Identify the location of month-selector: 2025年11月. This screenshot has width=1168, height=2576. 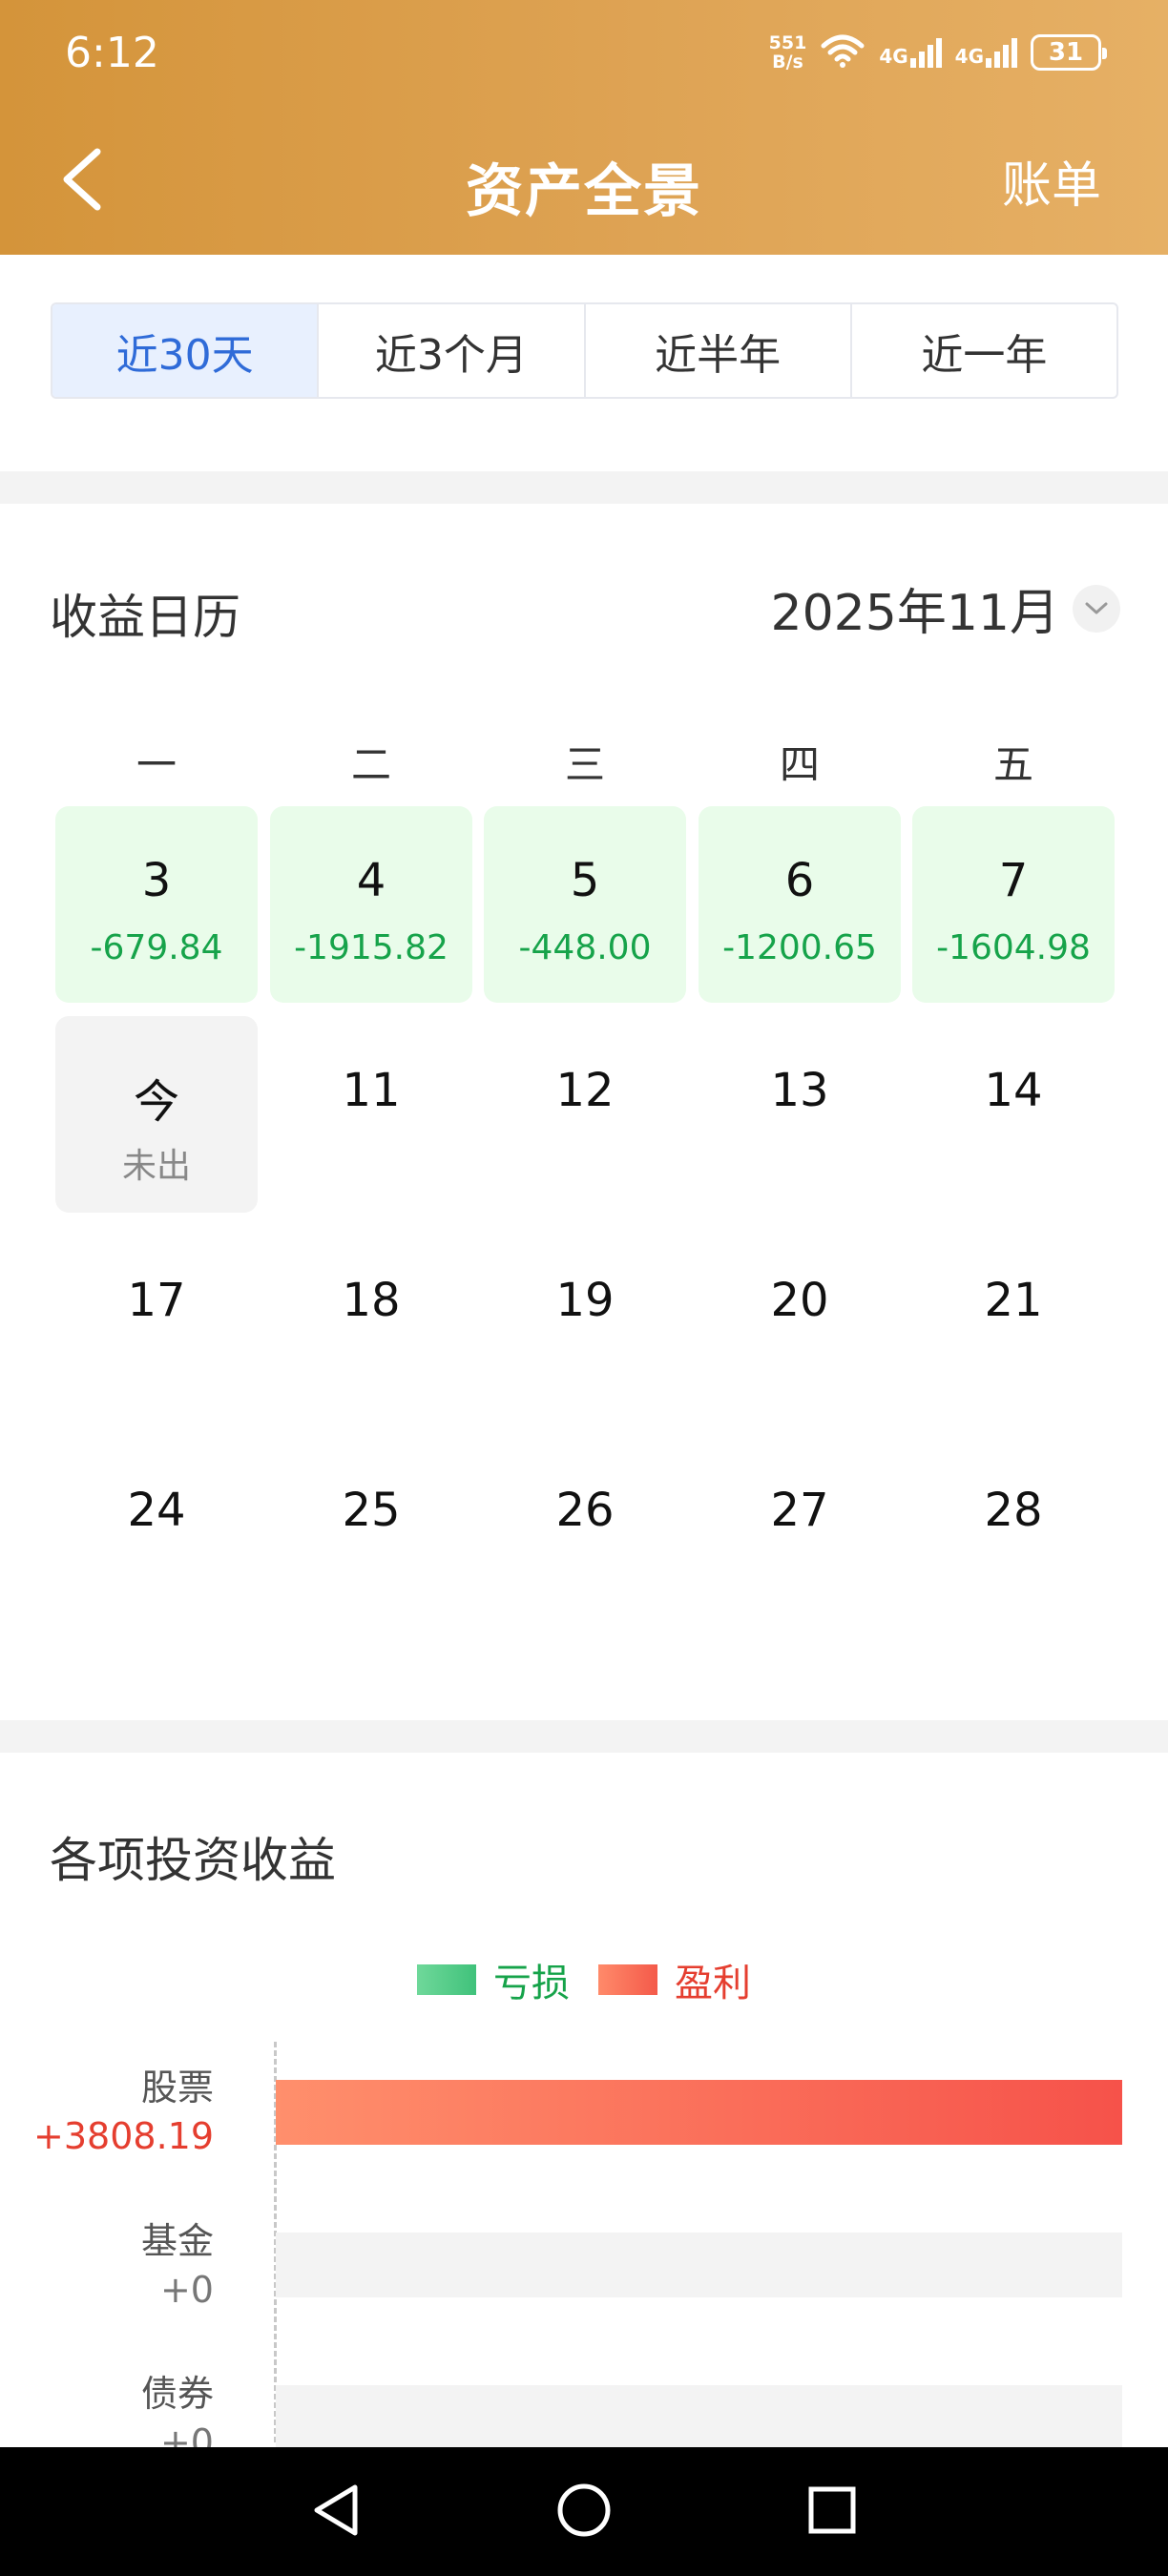
(945, 608).